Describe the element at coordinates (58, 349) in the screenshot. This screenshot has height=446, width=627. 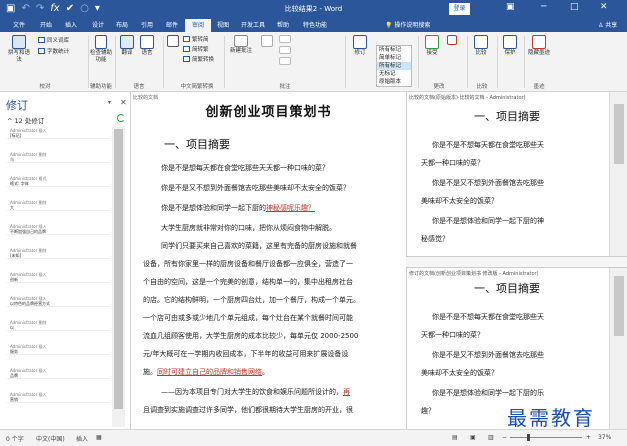
I see `revision-item: Administrator 插入 服务` at that location.